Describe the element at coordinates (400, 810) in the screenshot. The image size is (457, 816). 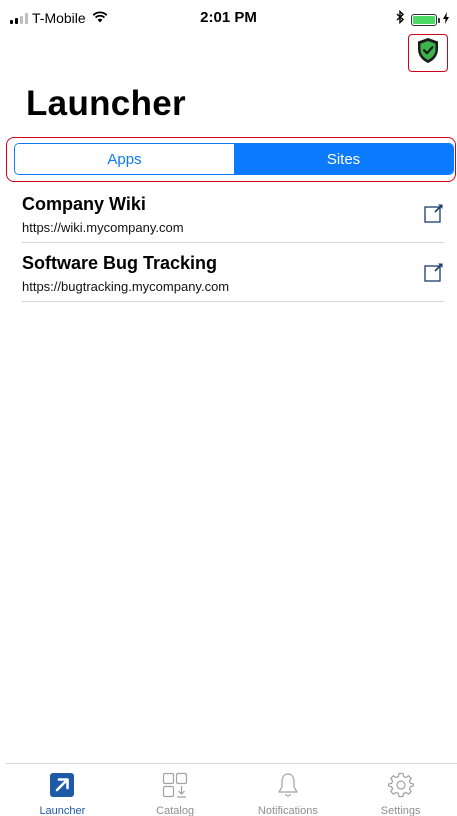
I see `tab-label: Settings` at that location.